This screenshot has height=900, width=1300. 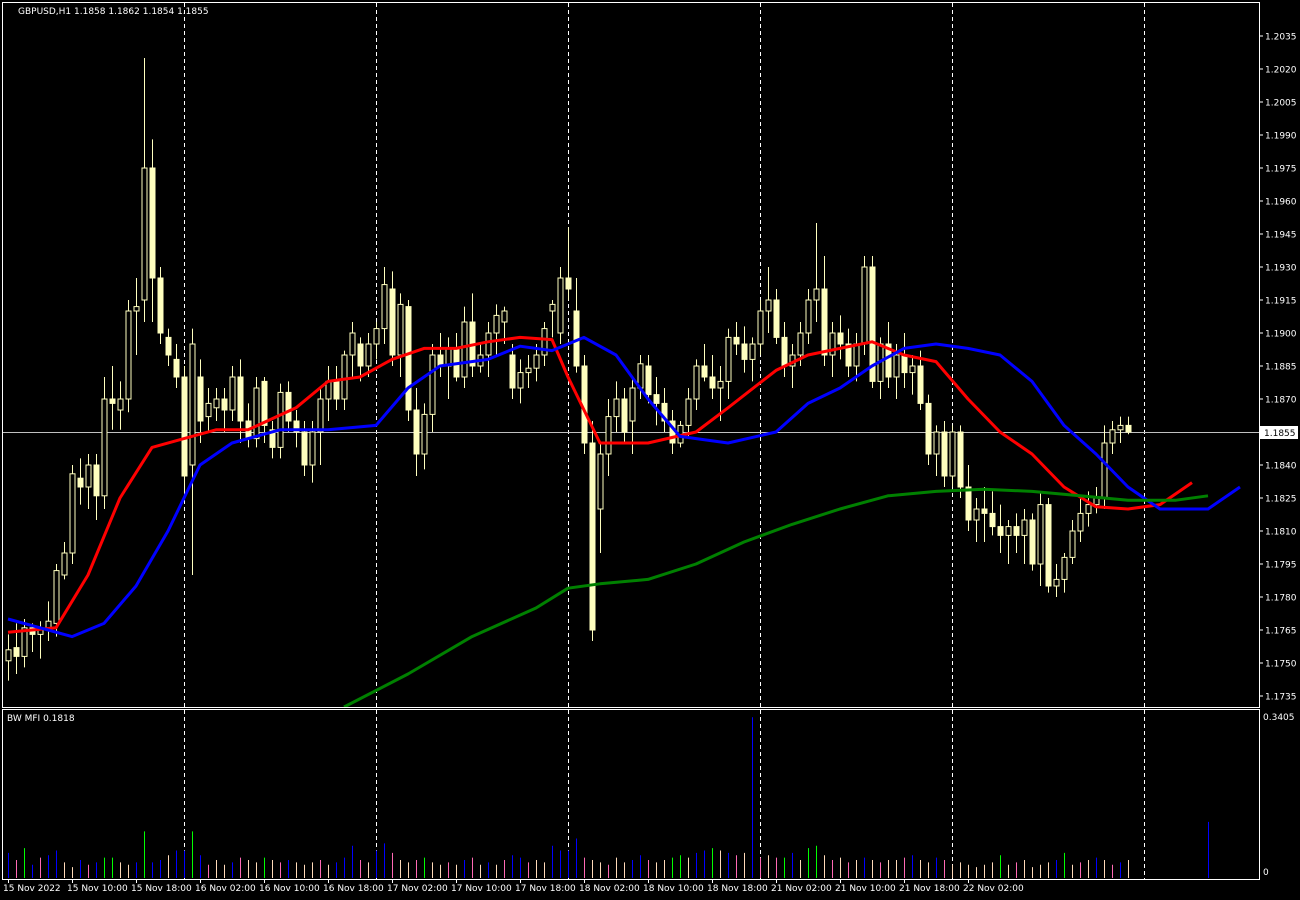 I want to click on current-price-label: 1.1855, so click(x=1280, y=434).